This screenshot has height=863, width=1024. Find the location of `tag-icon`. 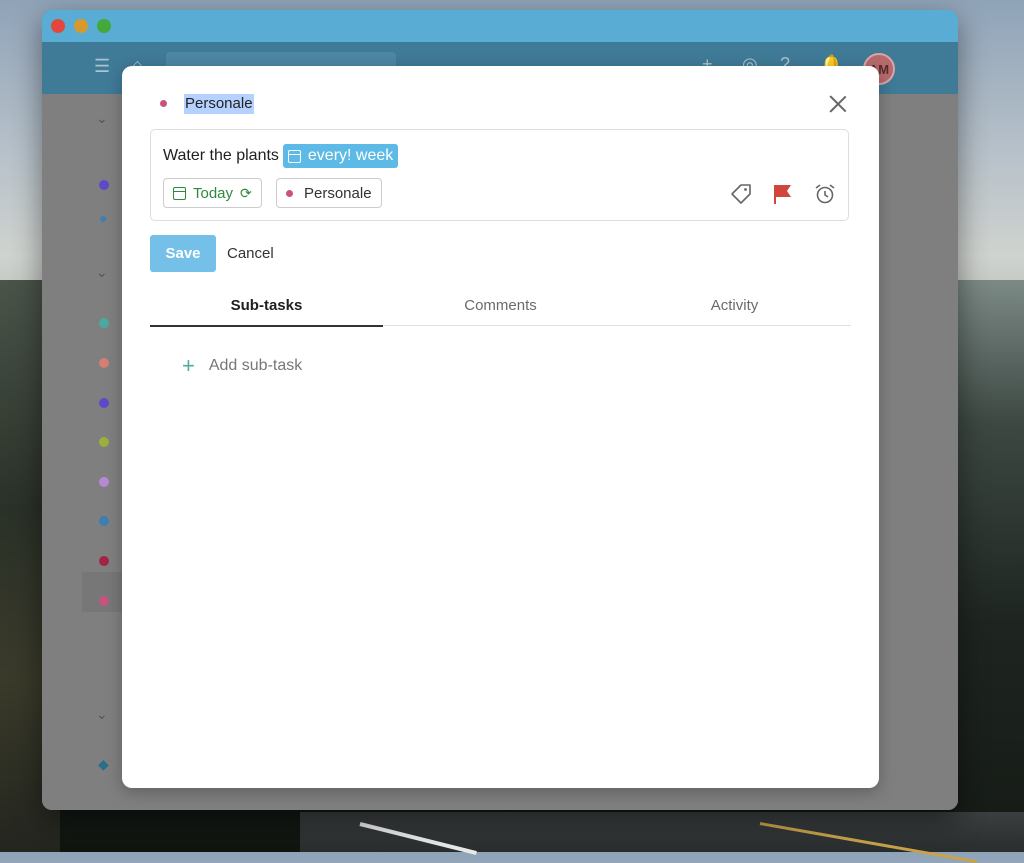

tag-icon is located at coordinates (741, 194).